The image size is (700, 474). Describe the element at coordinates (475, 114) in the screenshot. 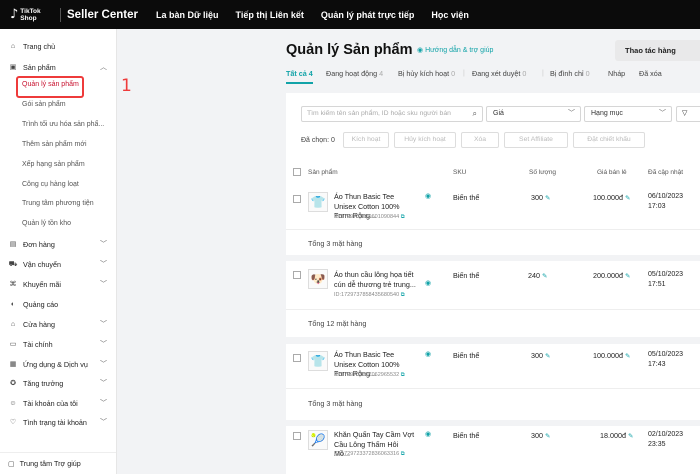

I see `search-icon: ⌕` at that location.